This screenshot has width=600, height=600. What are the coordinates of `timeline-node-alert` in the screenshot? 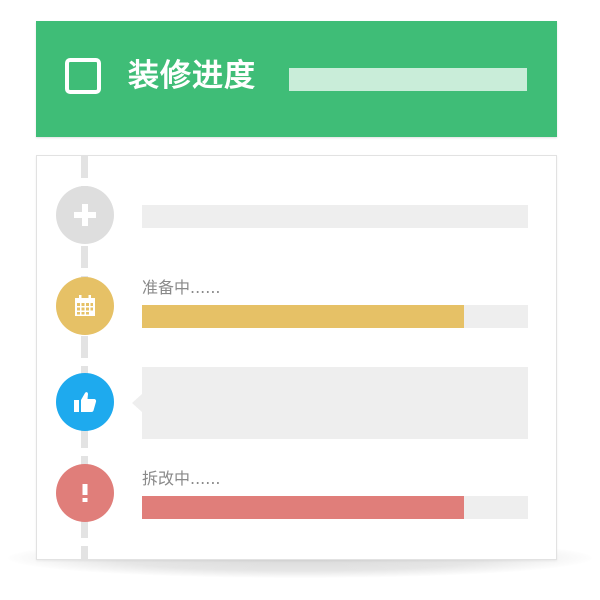 It's located at (85, 493).